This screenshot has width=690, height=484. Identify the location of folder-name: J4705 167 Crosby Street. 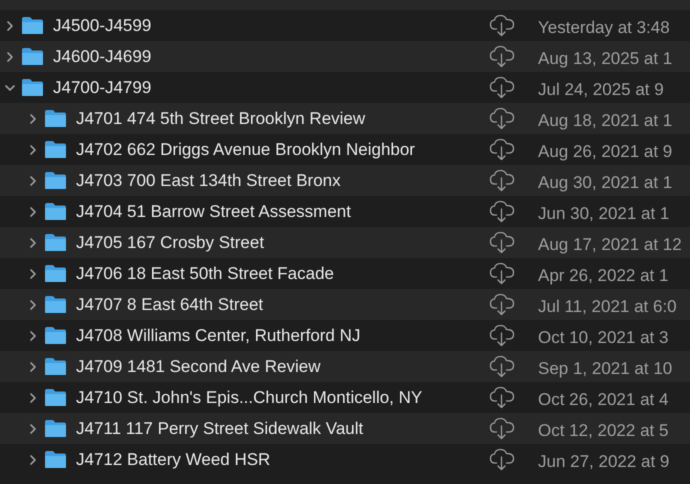
(170, 243).